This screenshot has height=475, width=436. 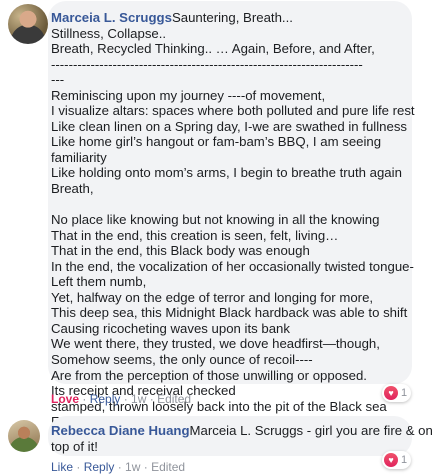 I want to click on like-link: Like, so click(x=62, y=467).